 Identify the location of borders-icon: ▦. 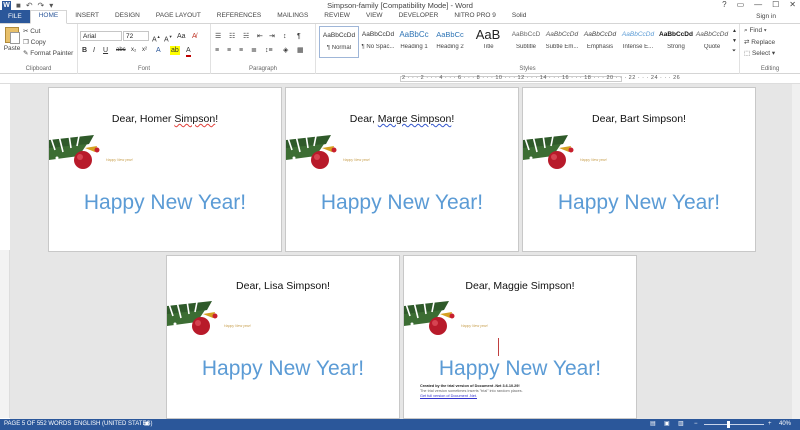
(300, 50).